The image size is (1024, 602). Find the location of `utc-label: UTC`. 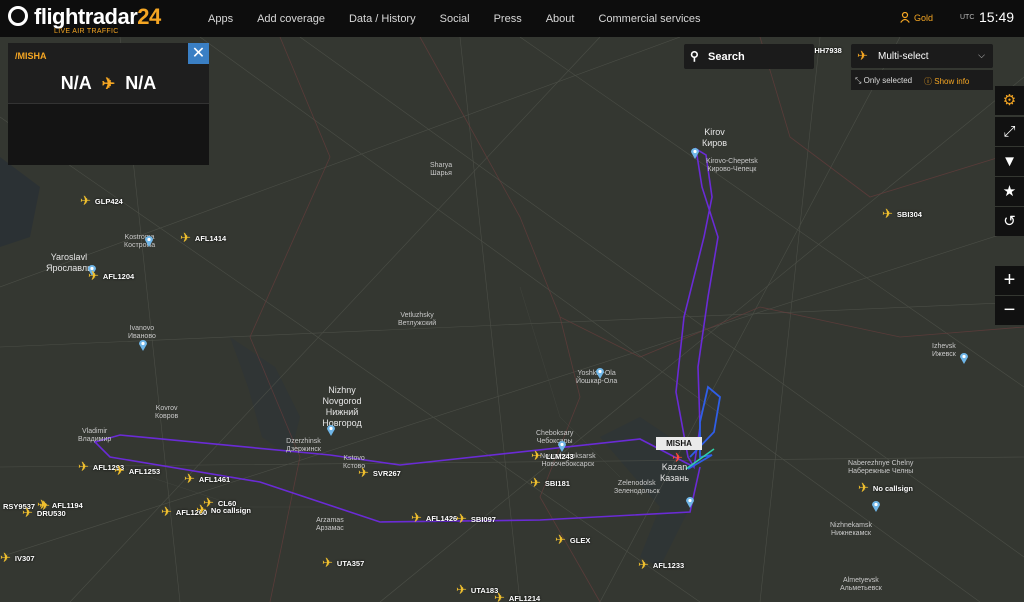

utc-label: UTC is located at coordinates (967, 17).